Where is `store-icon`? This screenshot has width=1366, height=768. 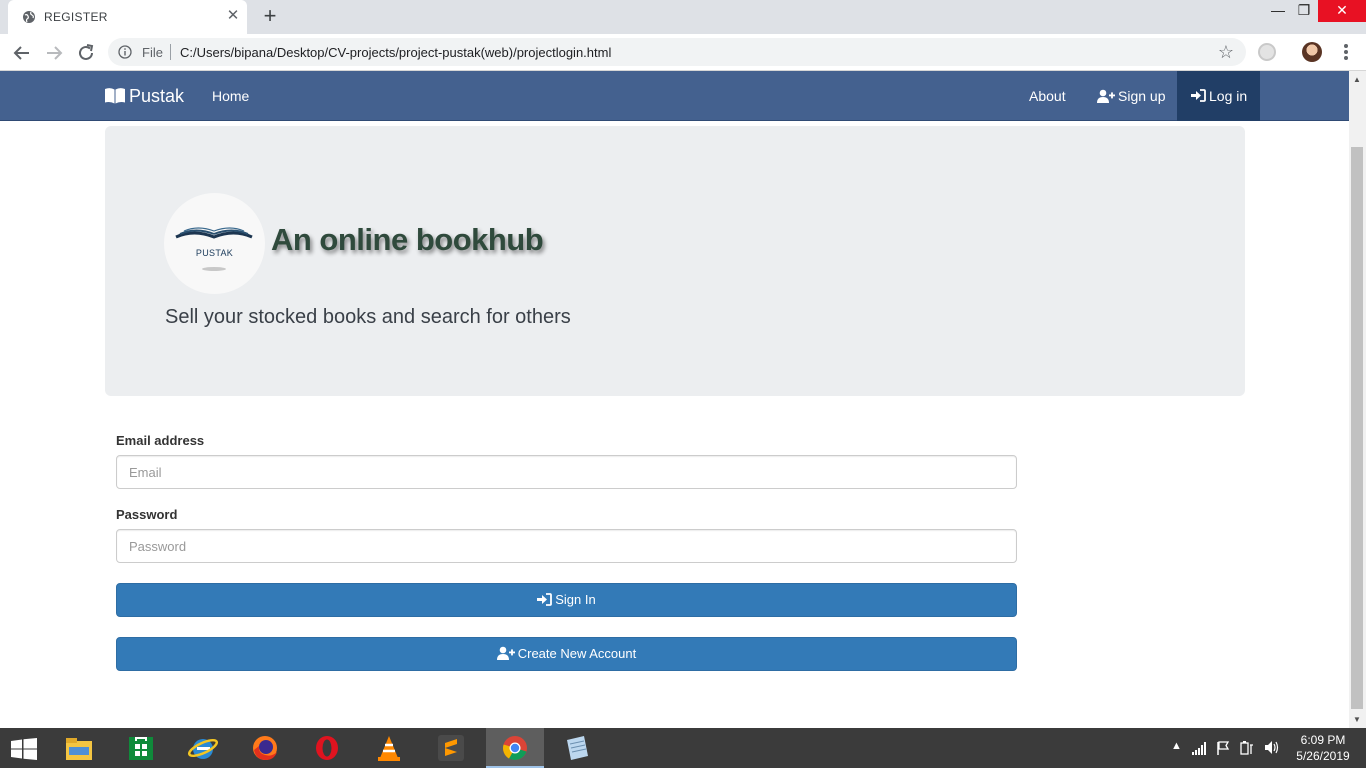
store-icon is located at coordinates (141, 748).